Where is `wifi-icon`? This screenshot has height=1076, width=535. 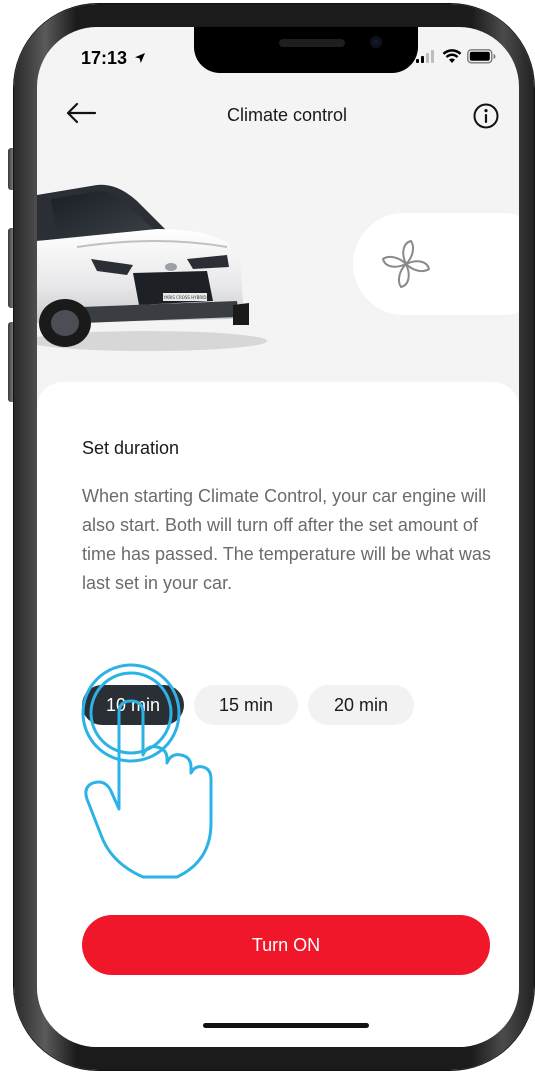
wifi-icon is located at coordinates (452, 56).